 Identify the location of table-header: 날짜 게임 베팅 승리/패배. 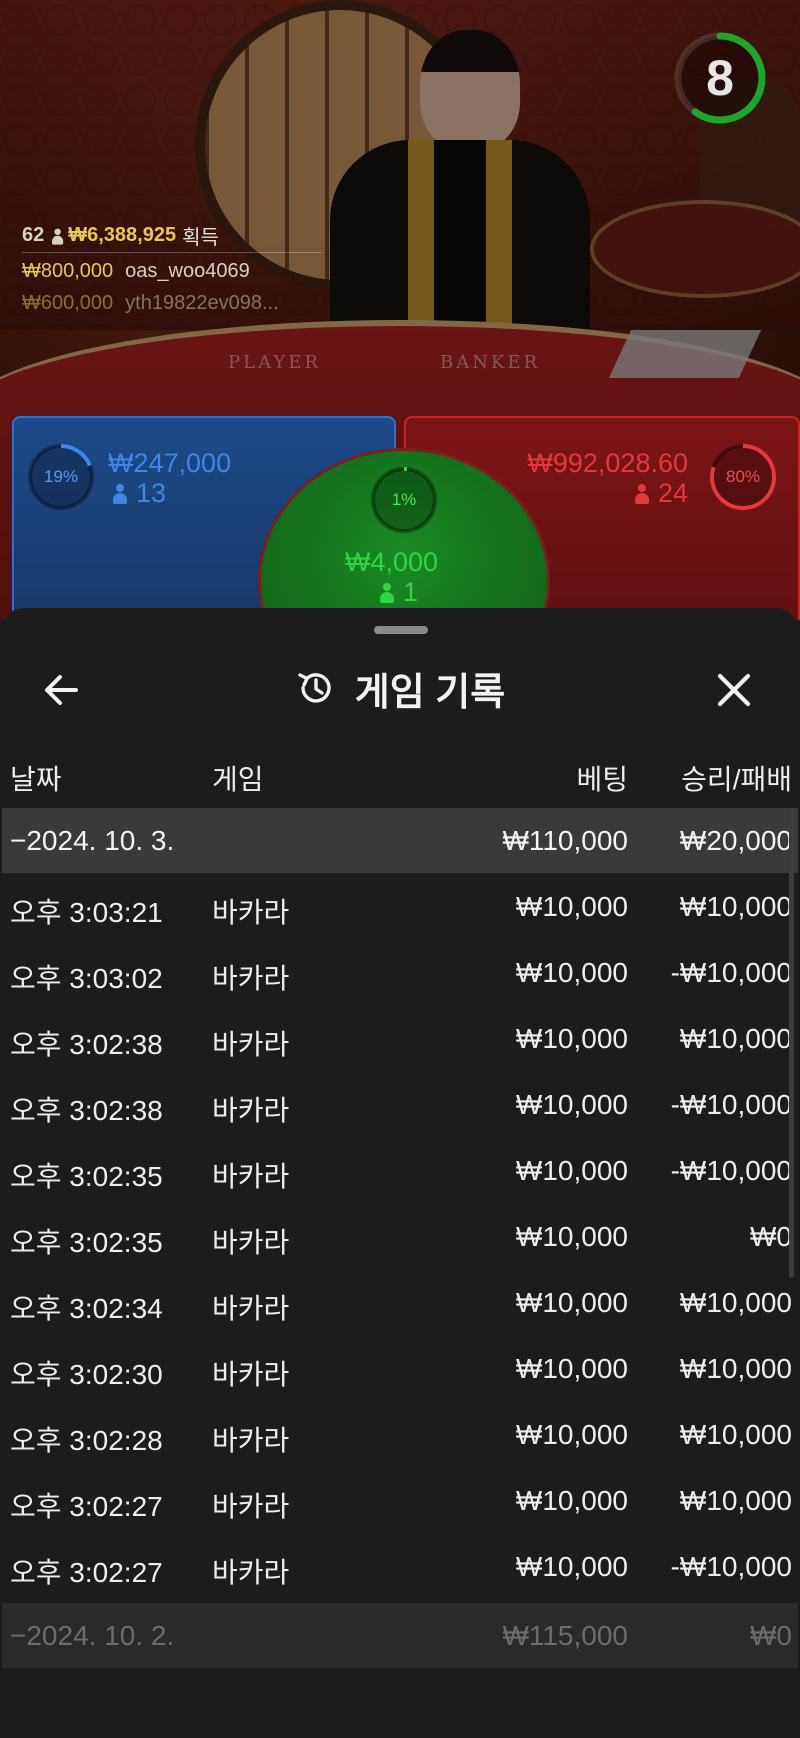
(400, 773).